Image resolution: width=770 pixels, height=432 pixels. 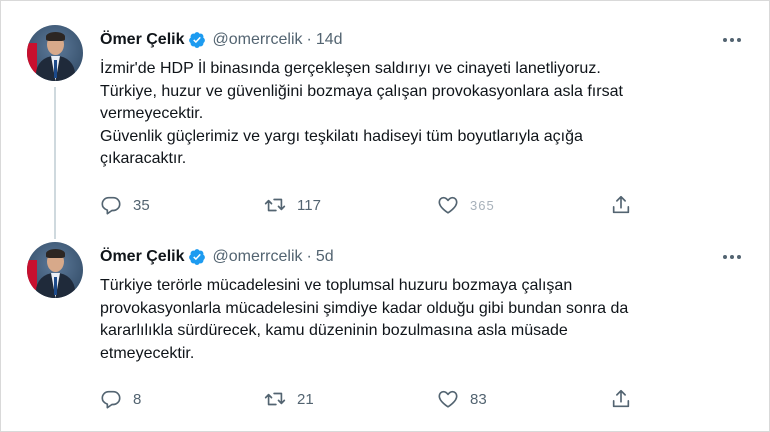 What do you see at coordinates (462, 399) in the screenshot?
I see `like-button: 83` at bounding box center [462, 399].